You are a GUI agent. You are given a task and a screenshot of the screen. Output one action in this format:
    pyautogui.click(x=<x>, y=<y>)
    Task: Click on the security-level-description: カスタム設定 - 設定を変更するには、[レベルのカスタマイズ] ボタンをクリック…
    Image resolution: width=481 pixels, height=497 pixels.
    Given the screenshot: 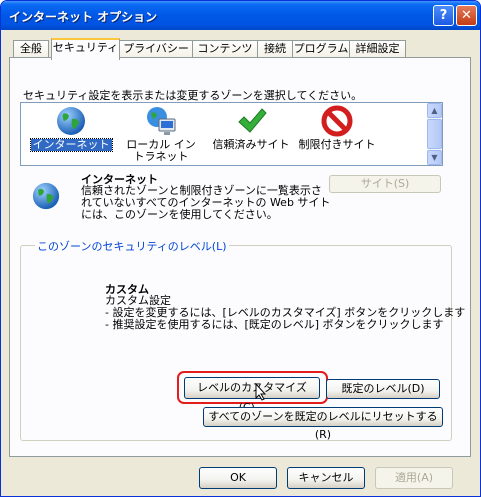 What is the action you would take?
    pyautogui.click(x=285, y=313)
    